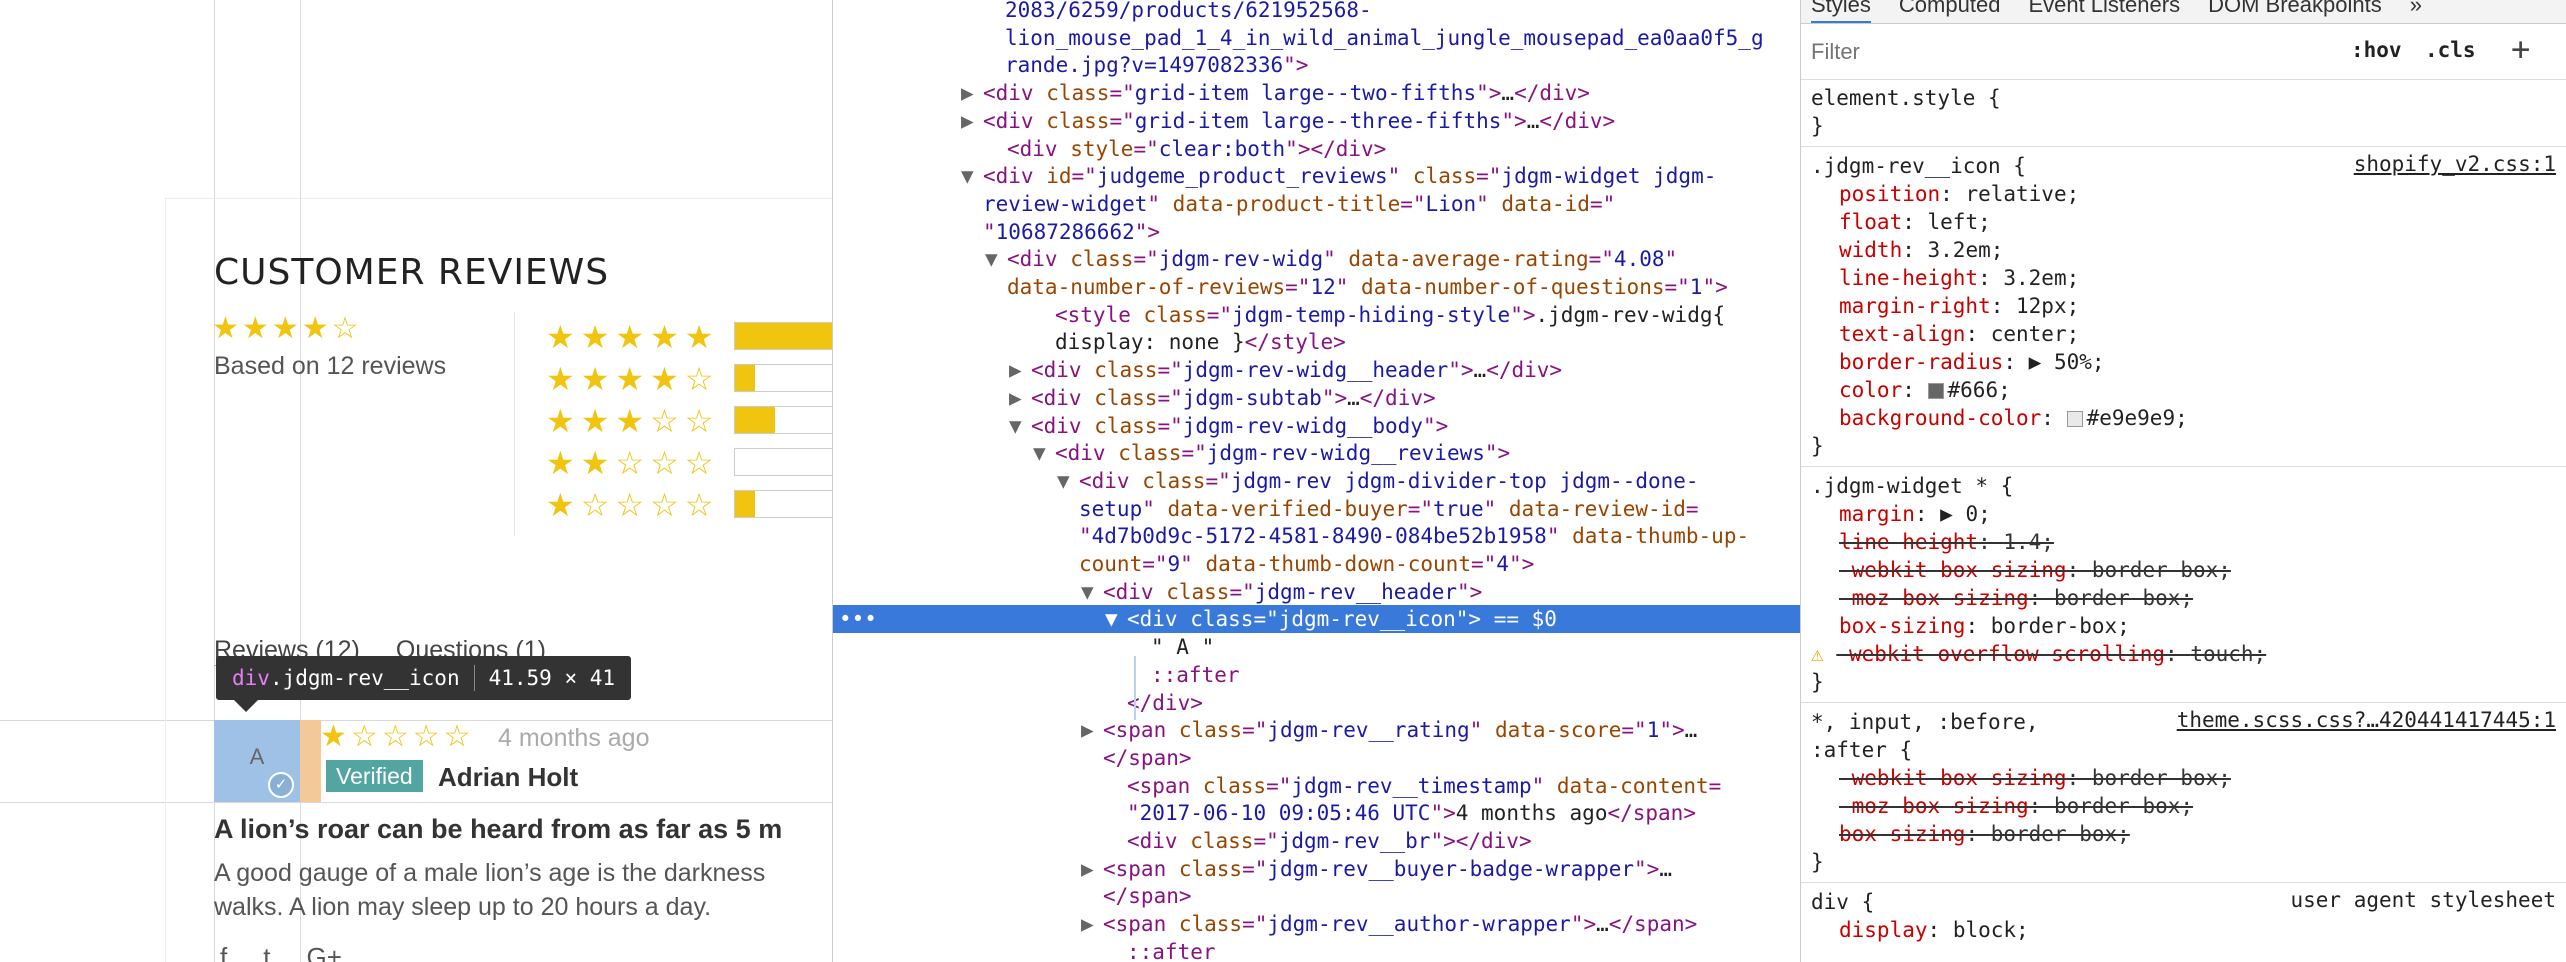 The image size is (2566, 962). I want to click on tab-computed: Computed, so click(1950, 11).